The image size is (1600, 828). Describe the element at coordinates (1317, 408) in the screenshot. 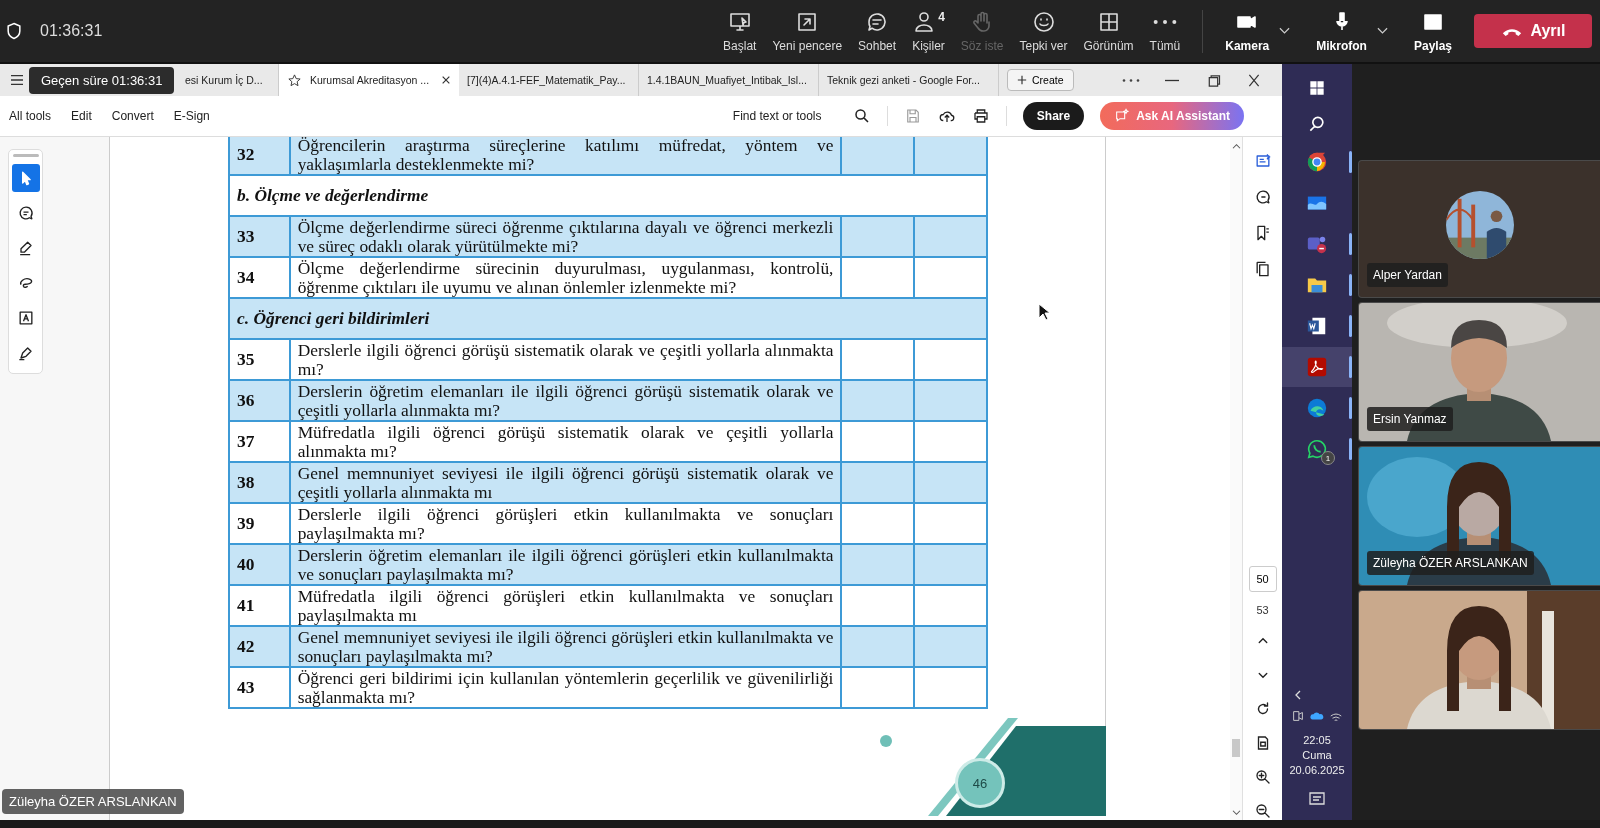

I see `wave-swirl-icon` at that location.